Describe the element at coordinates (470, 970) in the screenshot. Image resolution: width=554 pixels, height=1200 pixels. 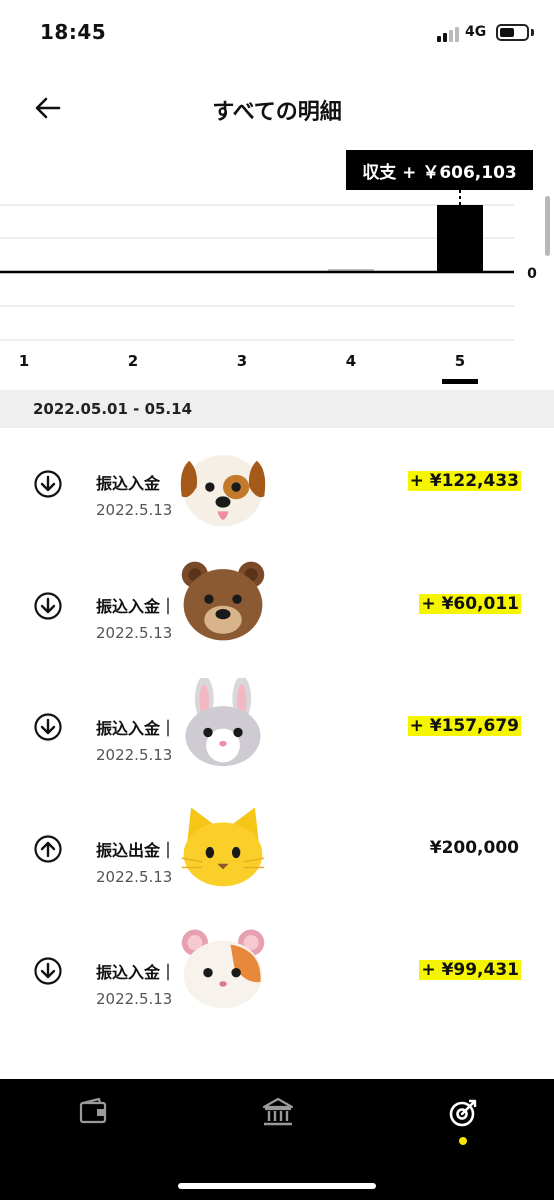
I see `transaction-amount: + ¥99,431` at that location.